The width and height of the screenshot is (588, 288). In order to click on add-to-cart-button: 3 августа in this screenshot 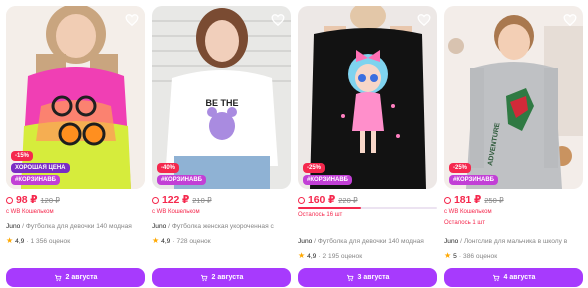, I will do `click(367, 277)`.